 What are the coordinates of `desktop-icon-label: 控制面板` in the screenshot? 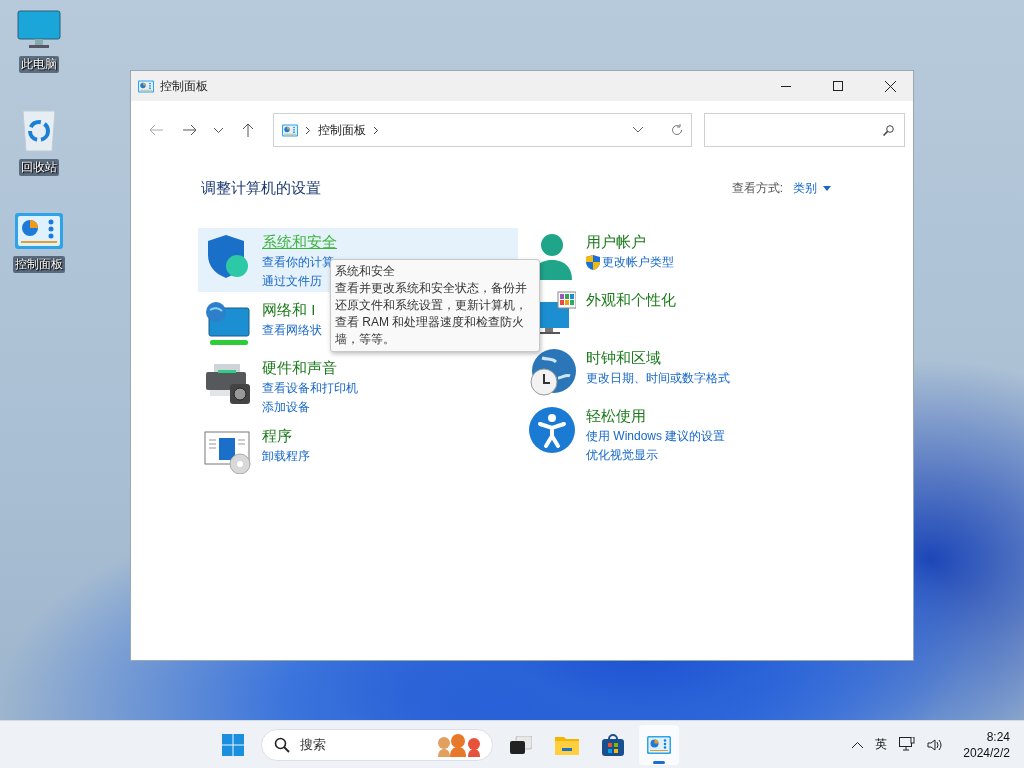 It's located at (39, 264).